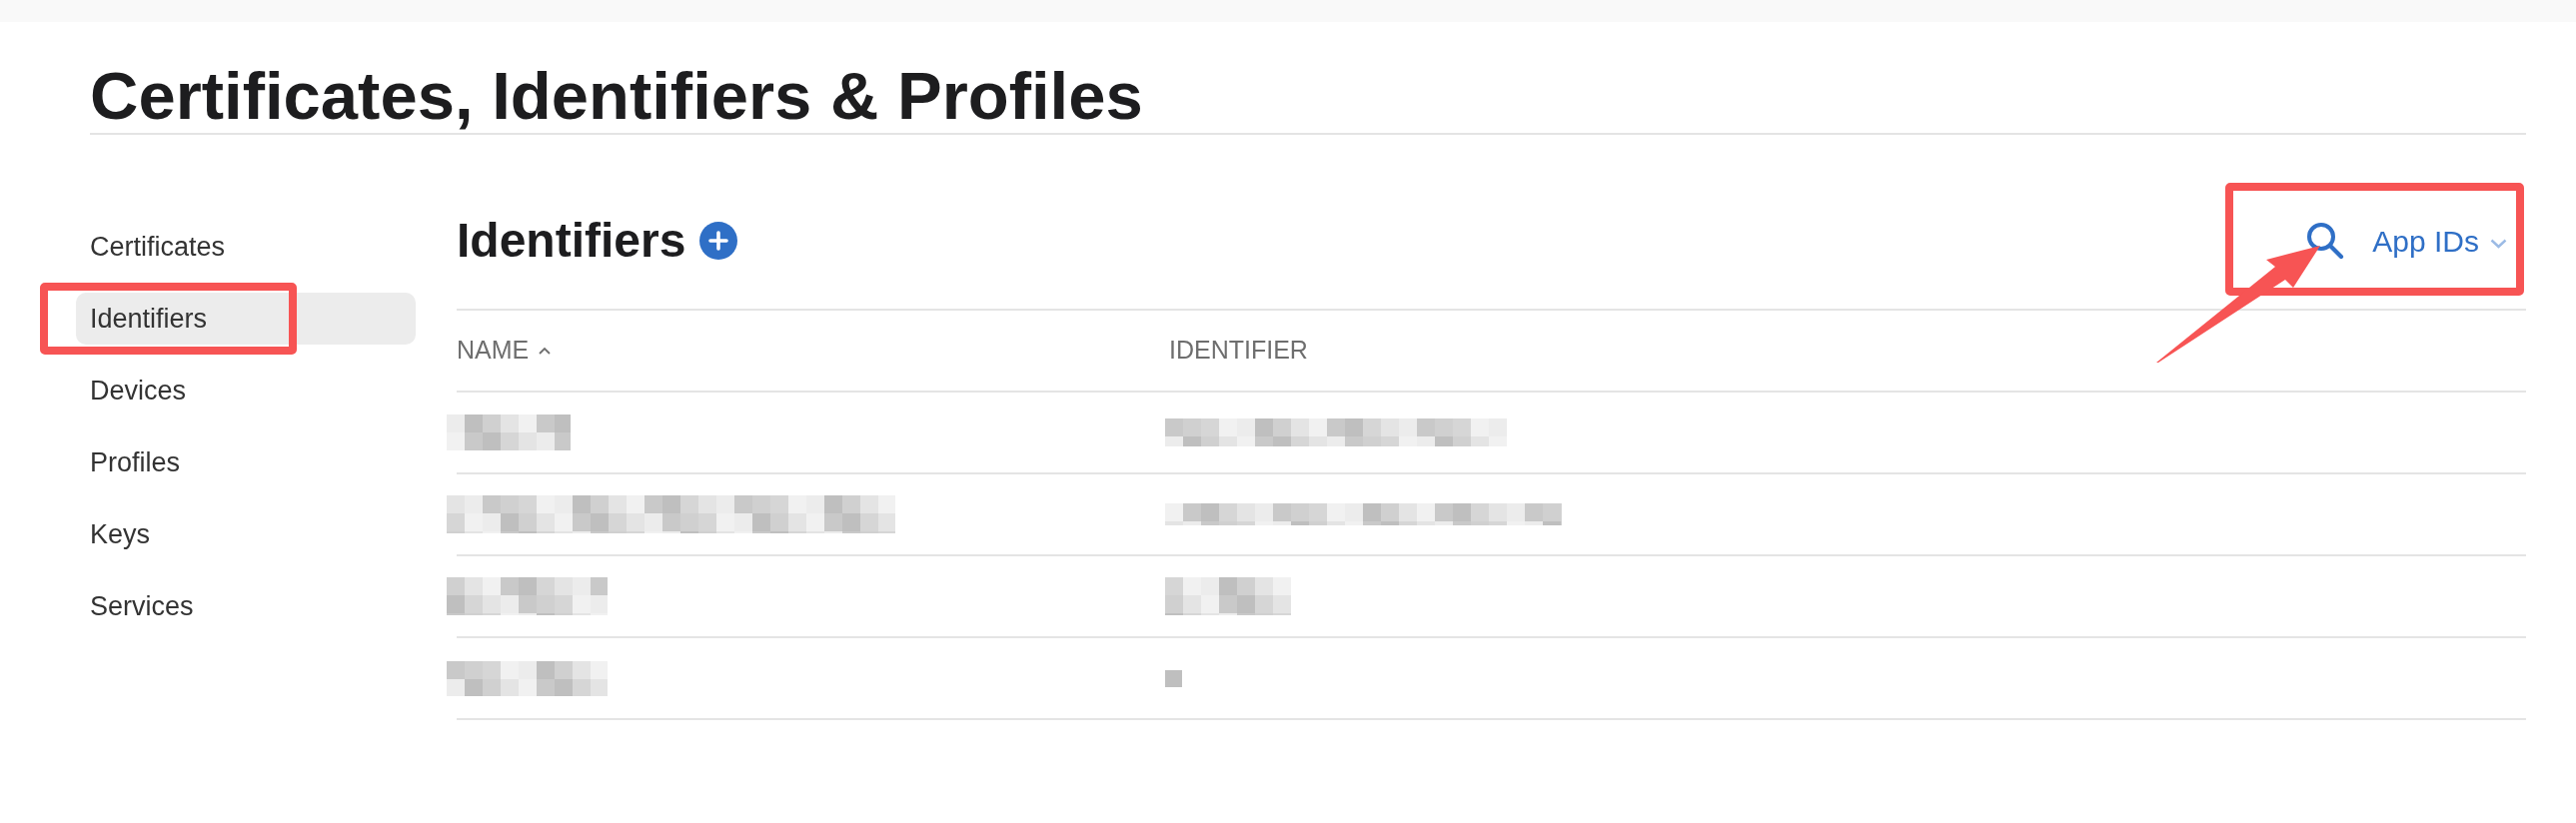  What do you see at coordinates (246, 534) in the screenshot?
I see `sidebar-item: Keys` at bounding box center [246, 534].